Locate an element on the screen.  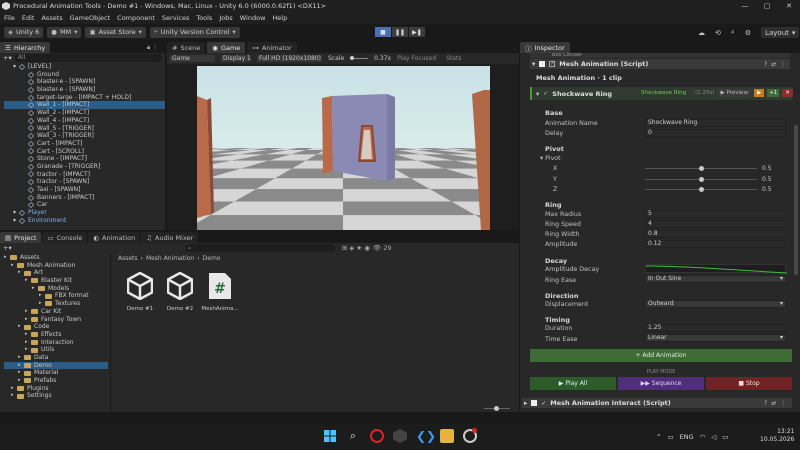
chevron-up-icon: ⌃ is located at coordinates (658, 437).